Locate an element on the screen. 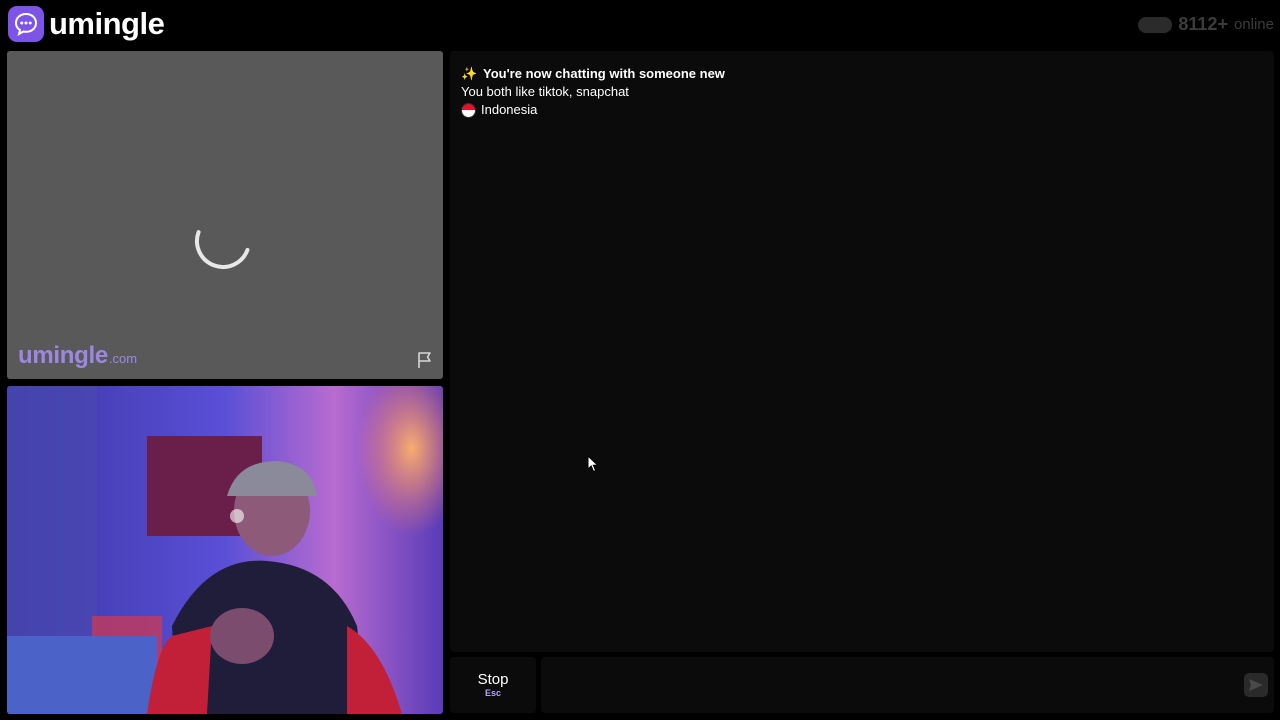  send-button is located at coordinates (1256, 685).